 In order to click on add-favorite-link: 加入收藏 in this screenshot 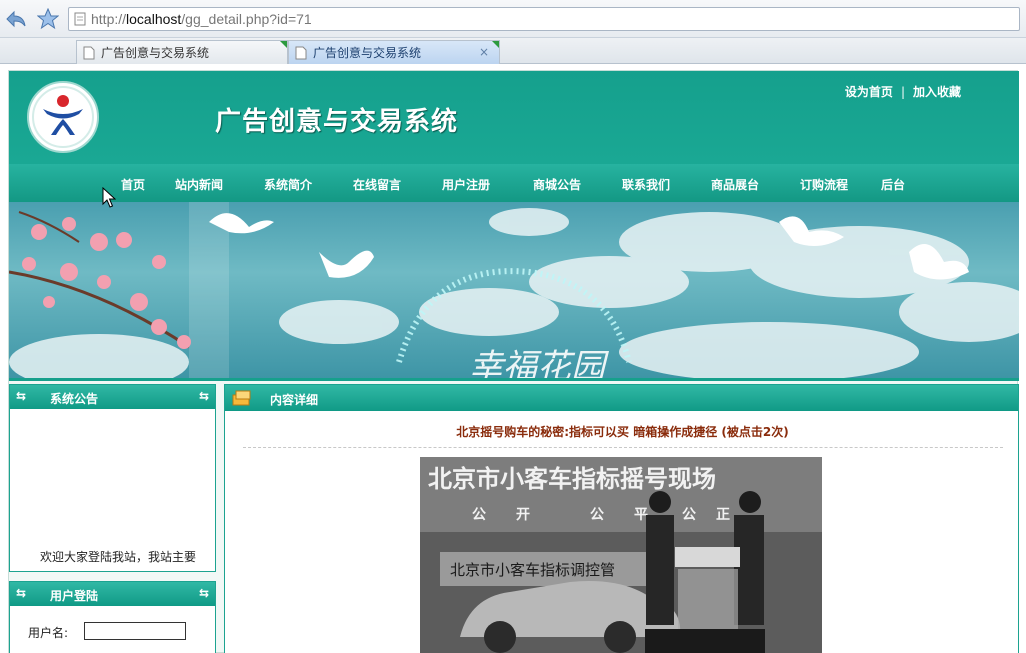, I will do `click(937, 92)`.